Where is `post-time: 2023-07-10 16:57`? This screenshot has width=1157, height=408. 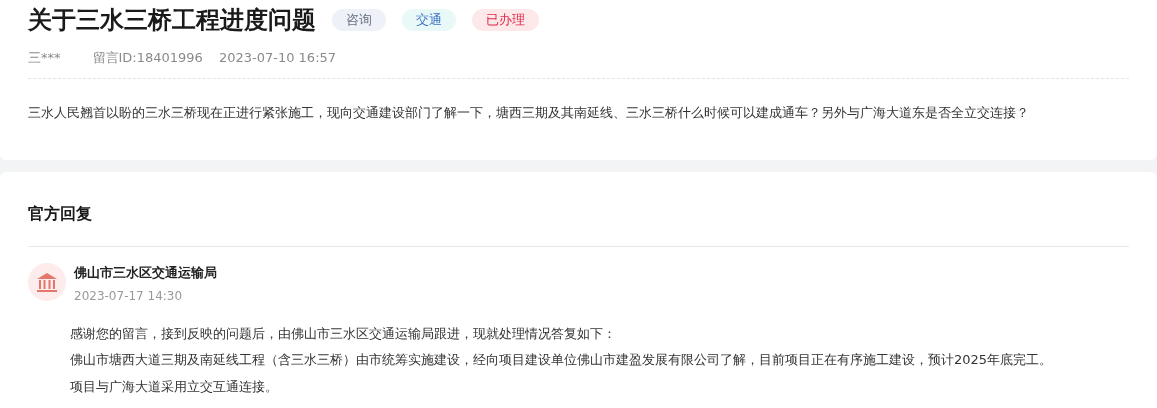 post-time: 2023-07-10 16:57 is located at coordinates (277, 58).